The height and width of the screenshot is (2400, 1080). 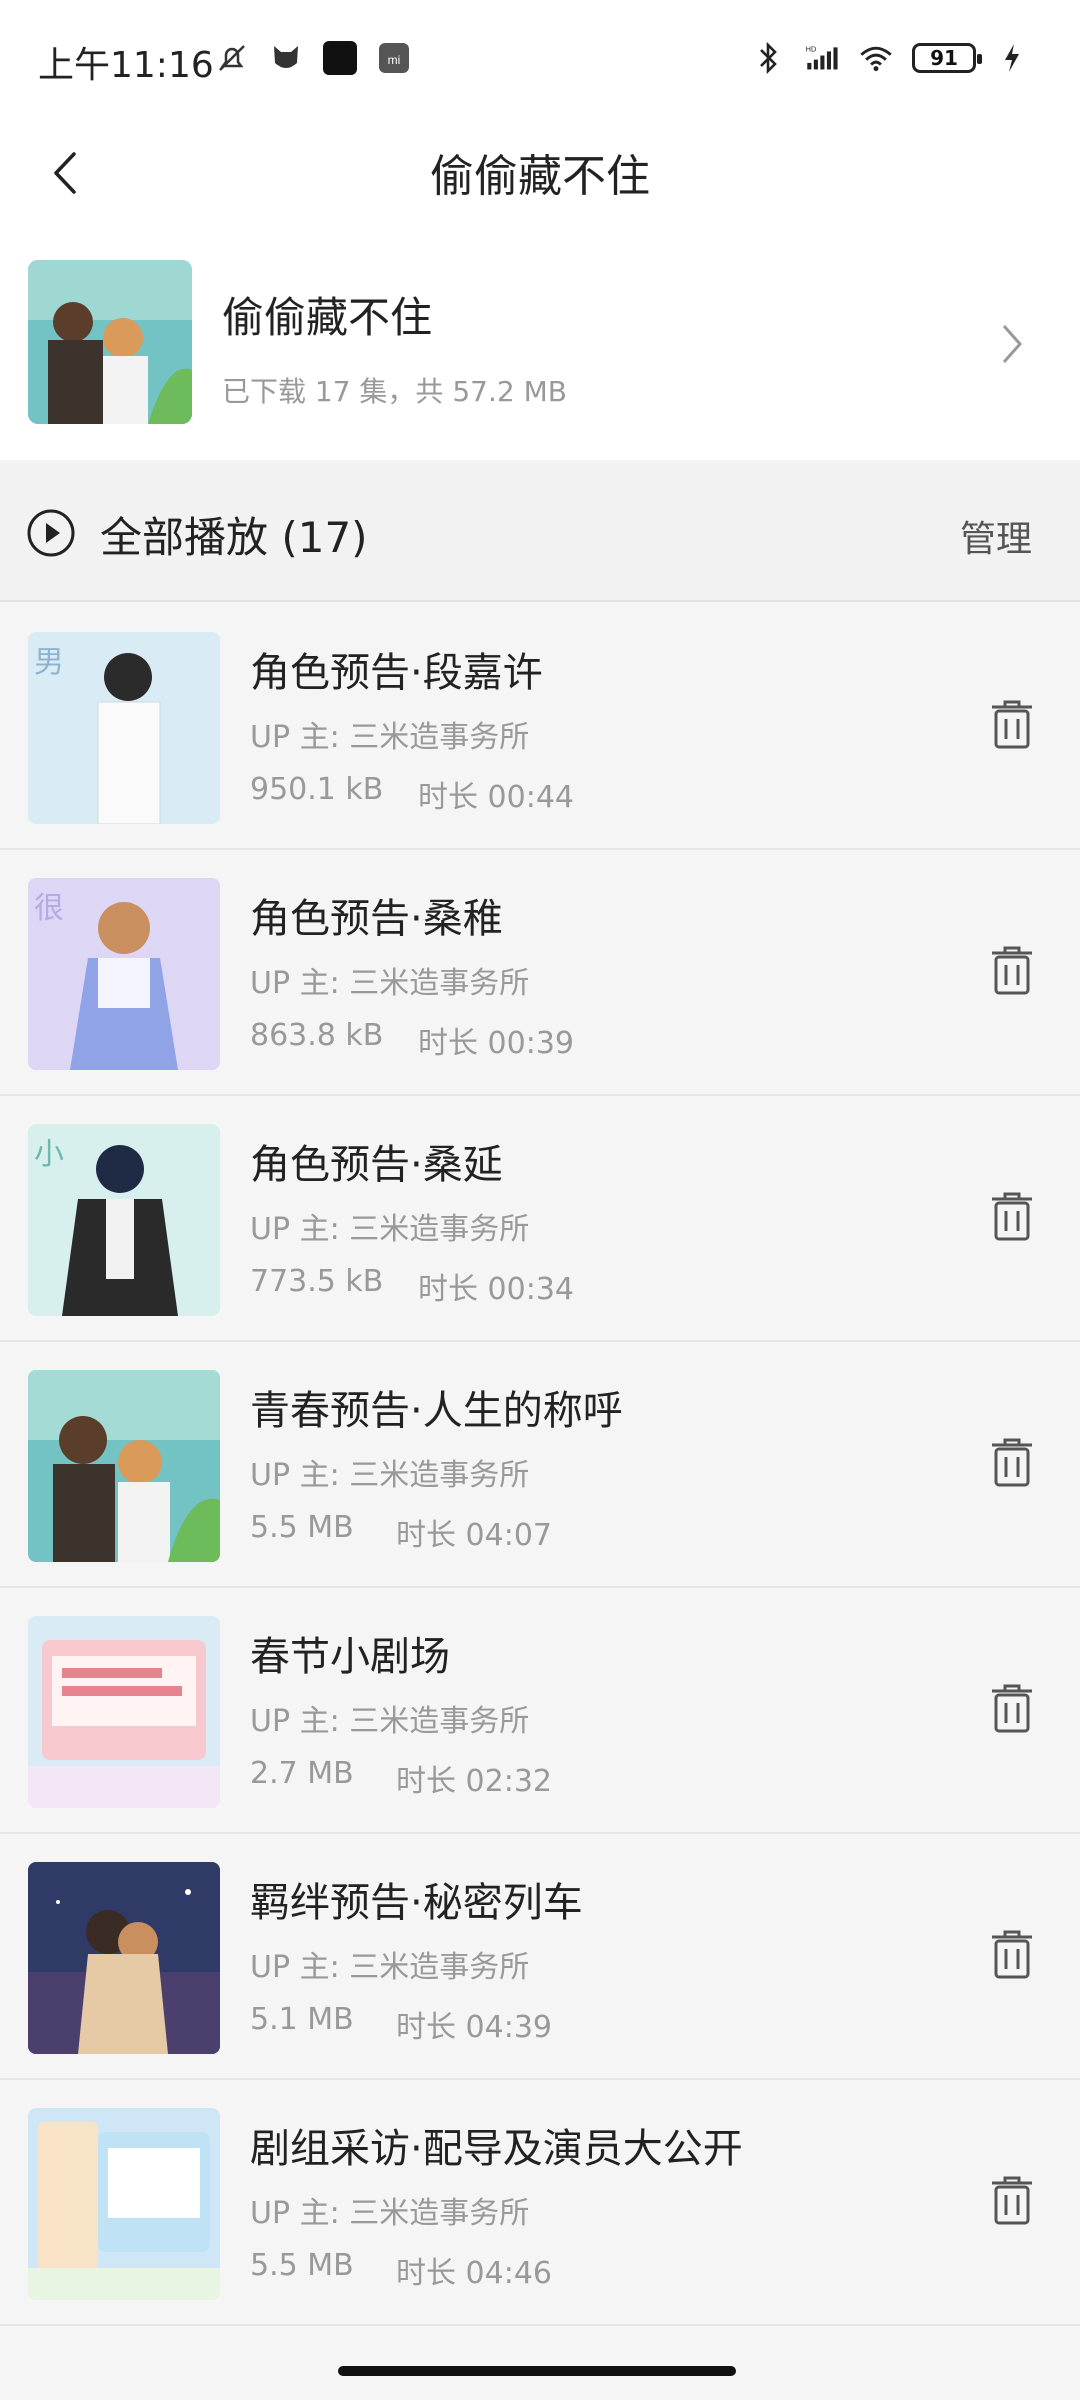 I want to click on episode-size: 950.1 kB, so click(x=317, y=789).